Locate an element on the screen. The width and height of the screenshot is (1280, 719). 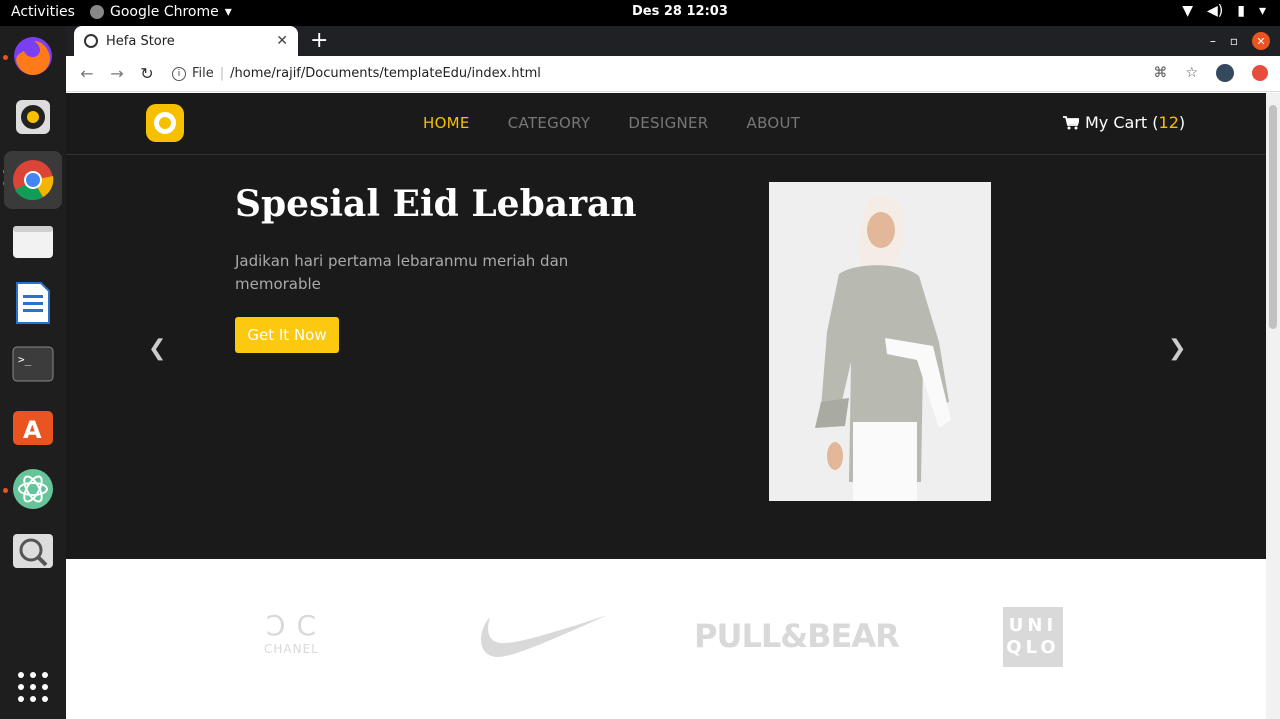
menu-about: ABOUT is located at coordinates (774, 123).